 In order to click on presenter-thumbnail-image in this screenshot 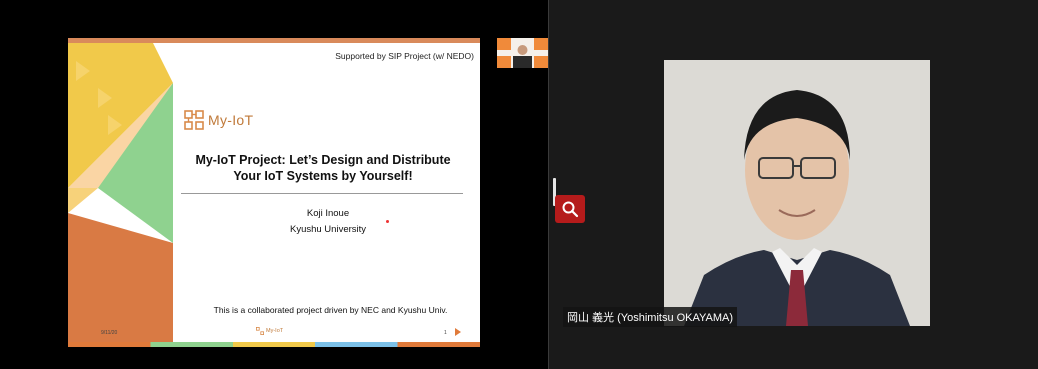, I will do `click(522, 53)`.